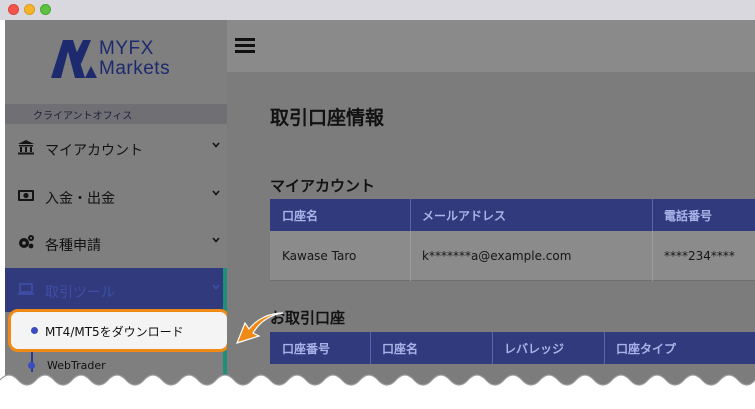  Describe the element at coordinates (116, 243) in the screenshot. I see `sidebar-item-applications: 各種申請` at that location.